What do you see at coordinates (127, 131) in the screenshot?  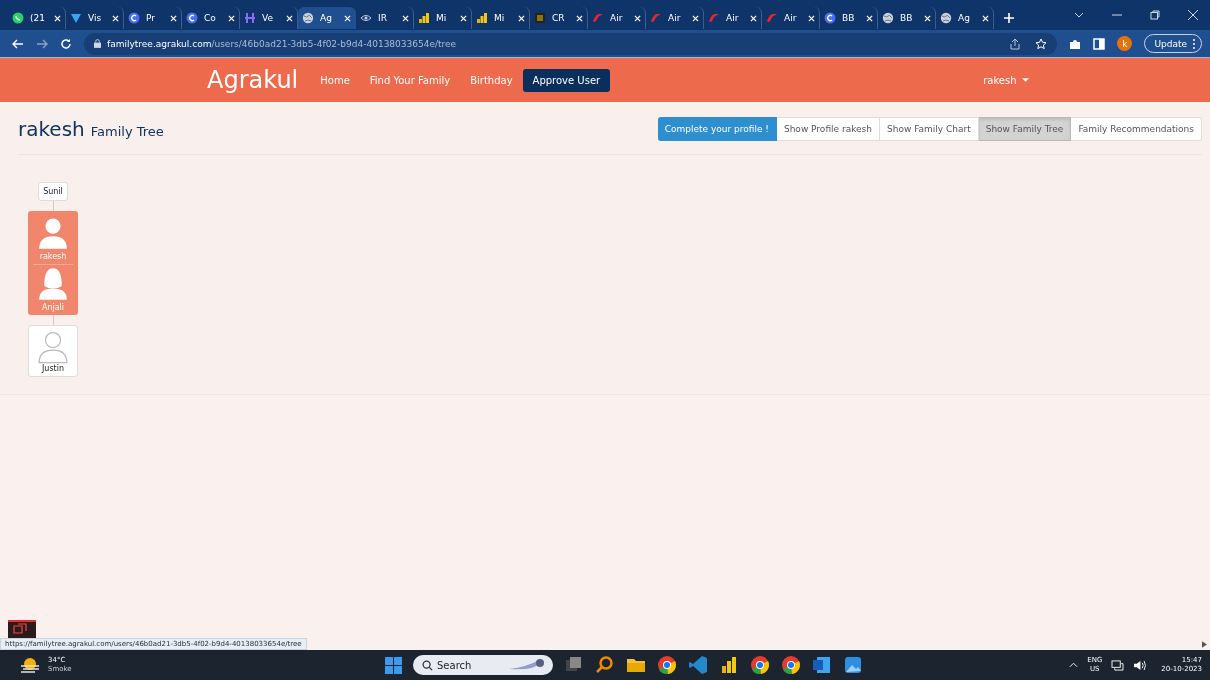 I see `page-subtitle: Family Tree` at bounding box center [127, 131].